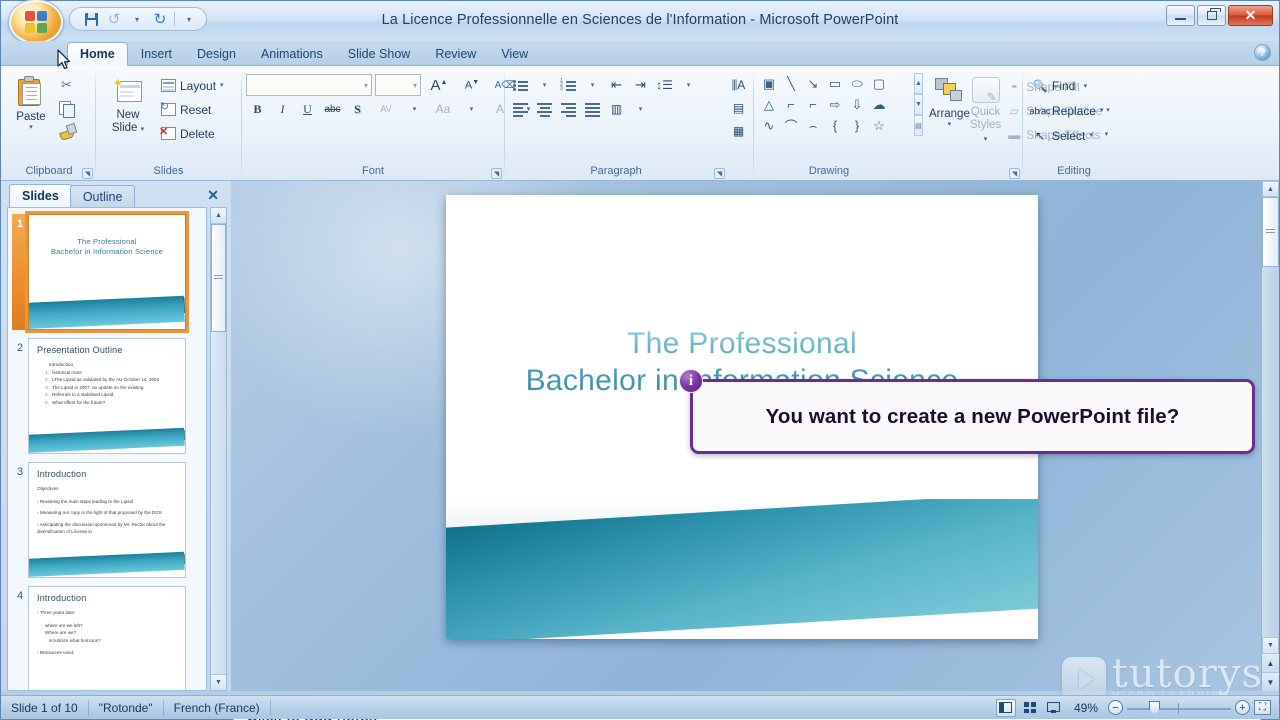 This screenshot has height=720, width=1280. Describe the element at coordinates (813, 83) in the screenshot. I see `shape-arrow-icon: ↘` at that location.